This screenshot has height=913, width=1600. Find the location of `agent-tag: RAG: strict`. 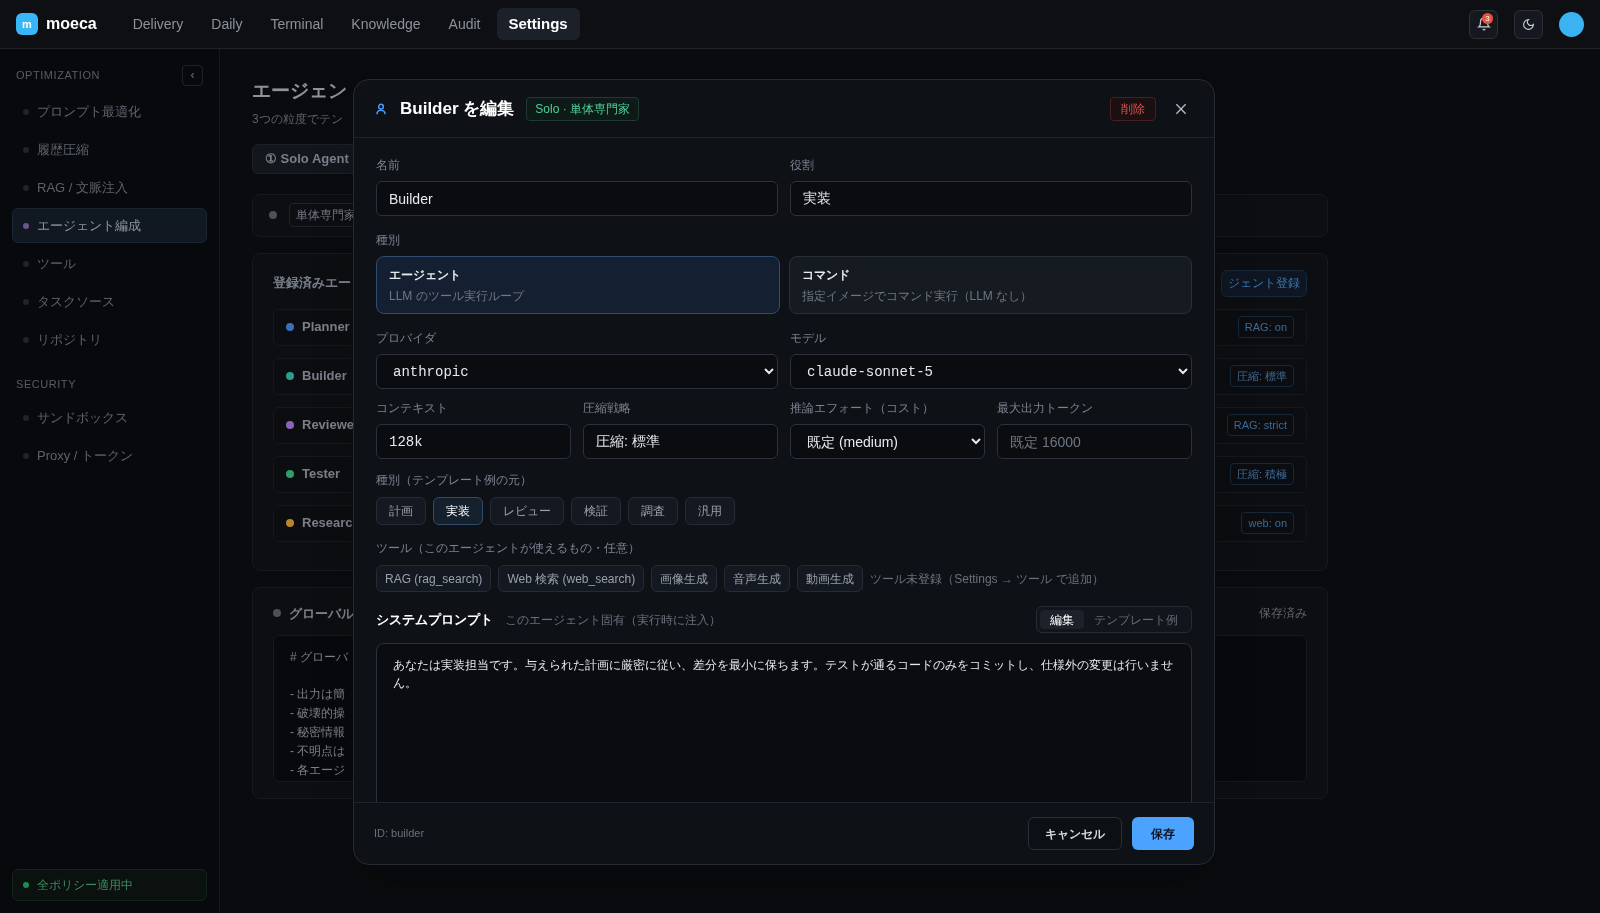

agent-tag: RAG: strict is located at coordinates (1260, 425).